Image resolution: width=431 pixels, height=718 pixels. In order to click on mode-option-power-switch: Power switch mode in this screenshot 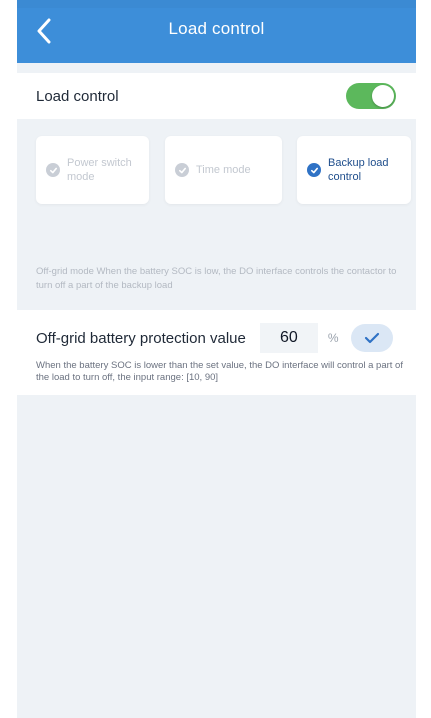, I will do `click(92, 170)`.